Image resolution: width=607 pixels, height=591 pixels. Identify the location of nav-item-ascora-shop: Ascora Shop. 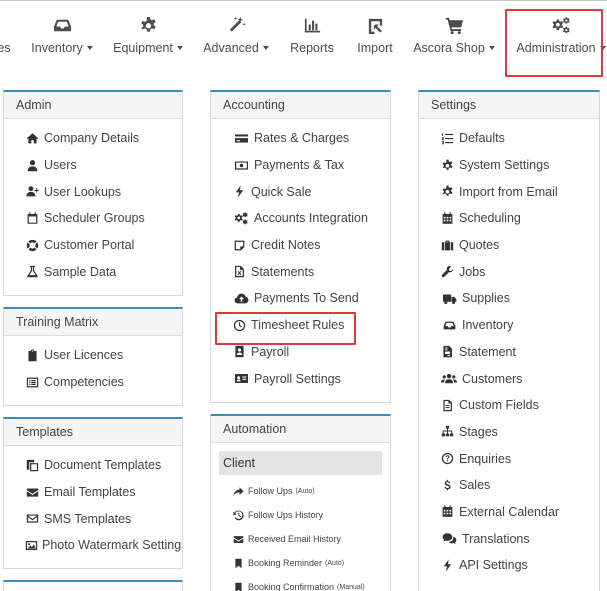
(454, 39).